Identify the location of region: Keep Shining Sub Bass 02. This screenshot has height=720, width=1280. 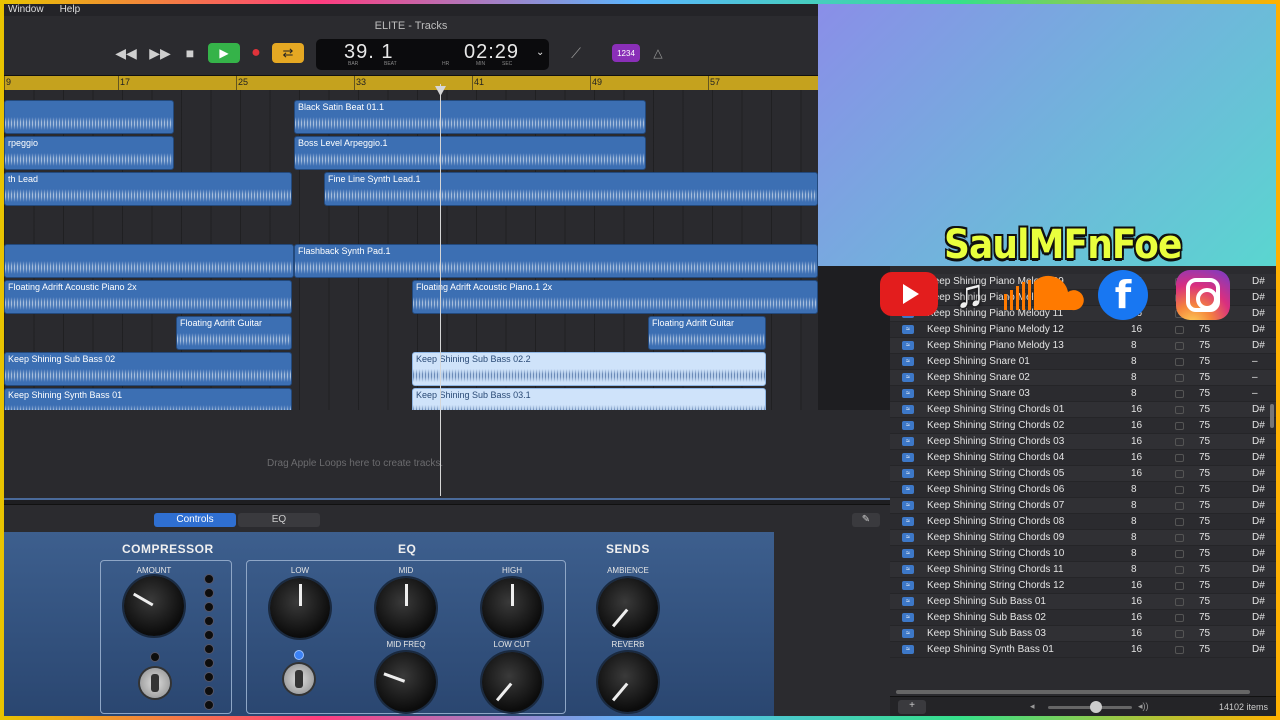
(148, 369).